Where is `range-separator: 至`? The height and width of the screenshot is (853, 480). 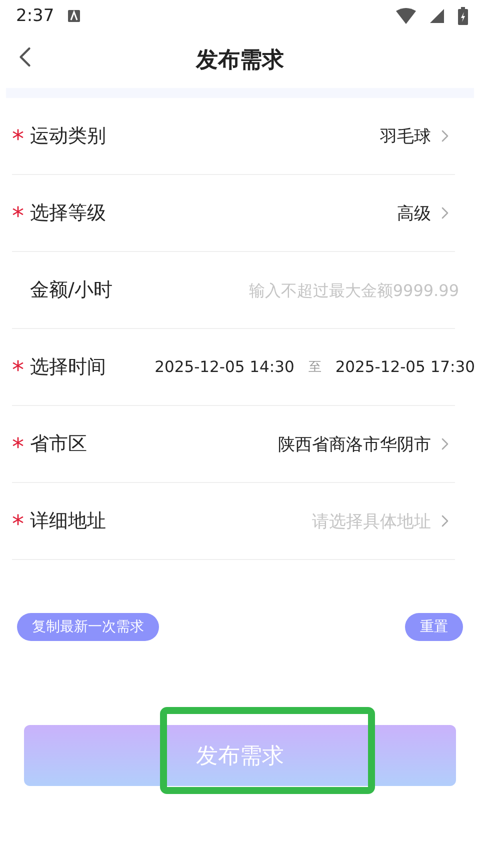
range-separator: 至 is located at coordinates (315, 367).